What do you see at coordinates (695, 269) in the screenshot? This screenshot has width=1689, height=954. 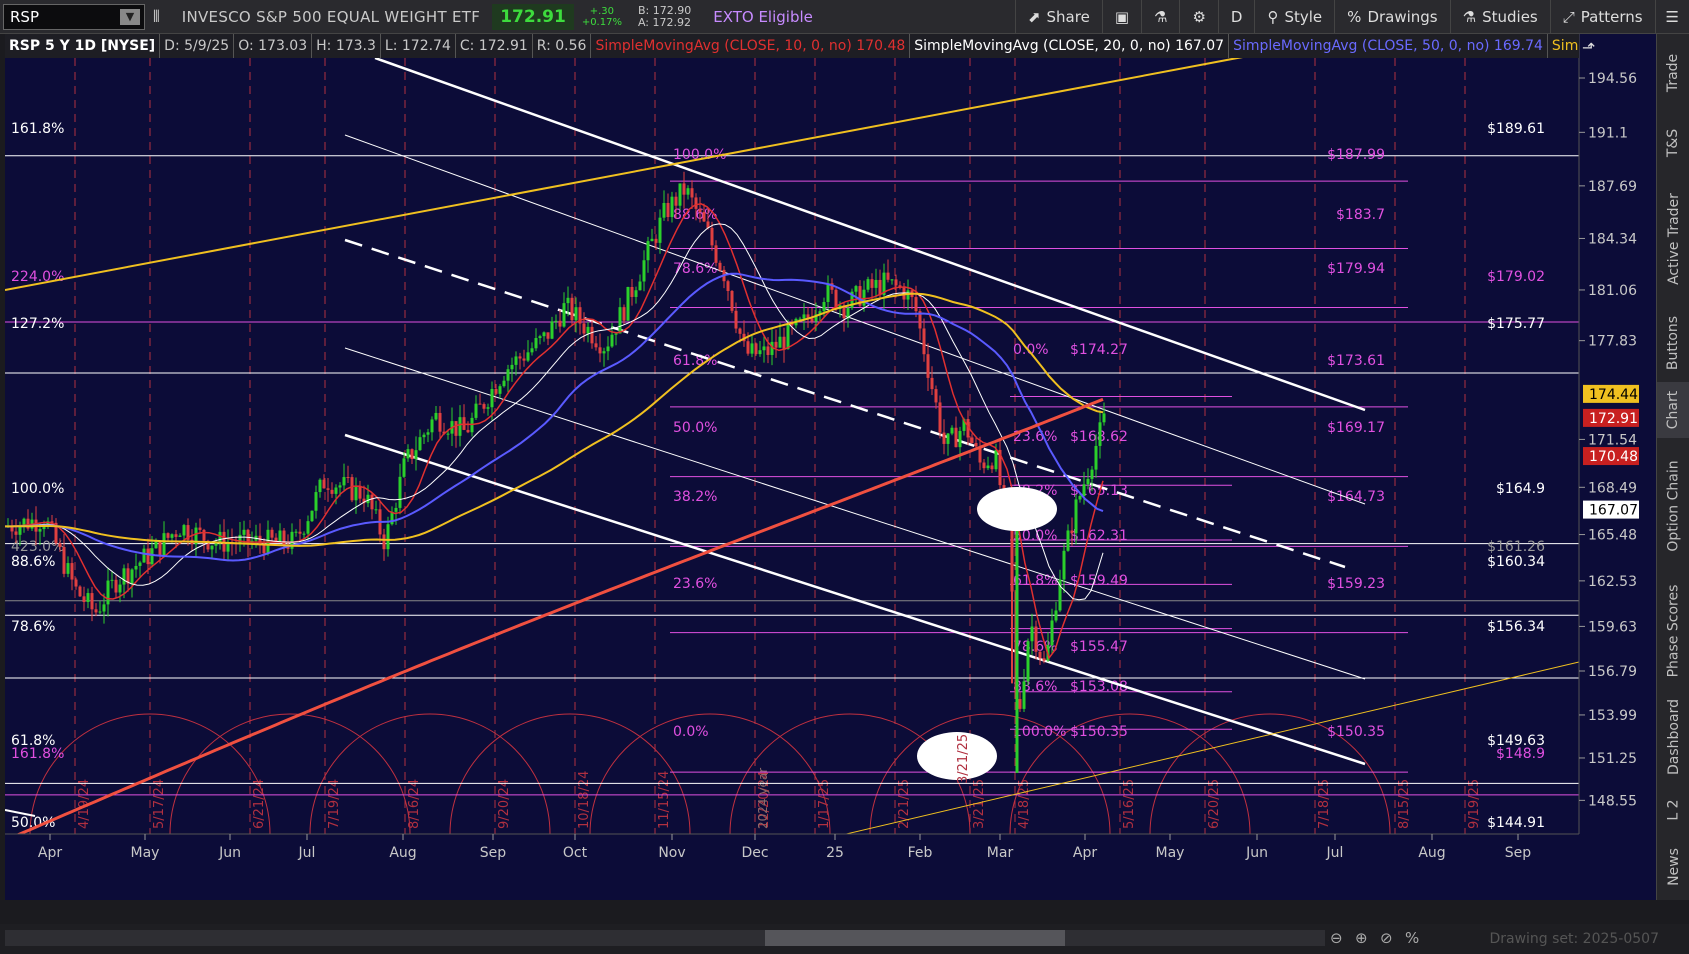 I see `fib-mid-label: 78.6%` at bounding box center [695, 269].